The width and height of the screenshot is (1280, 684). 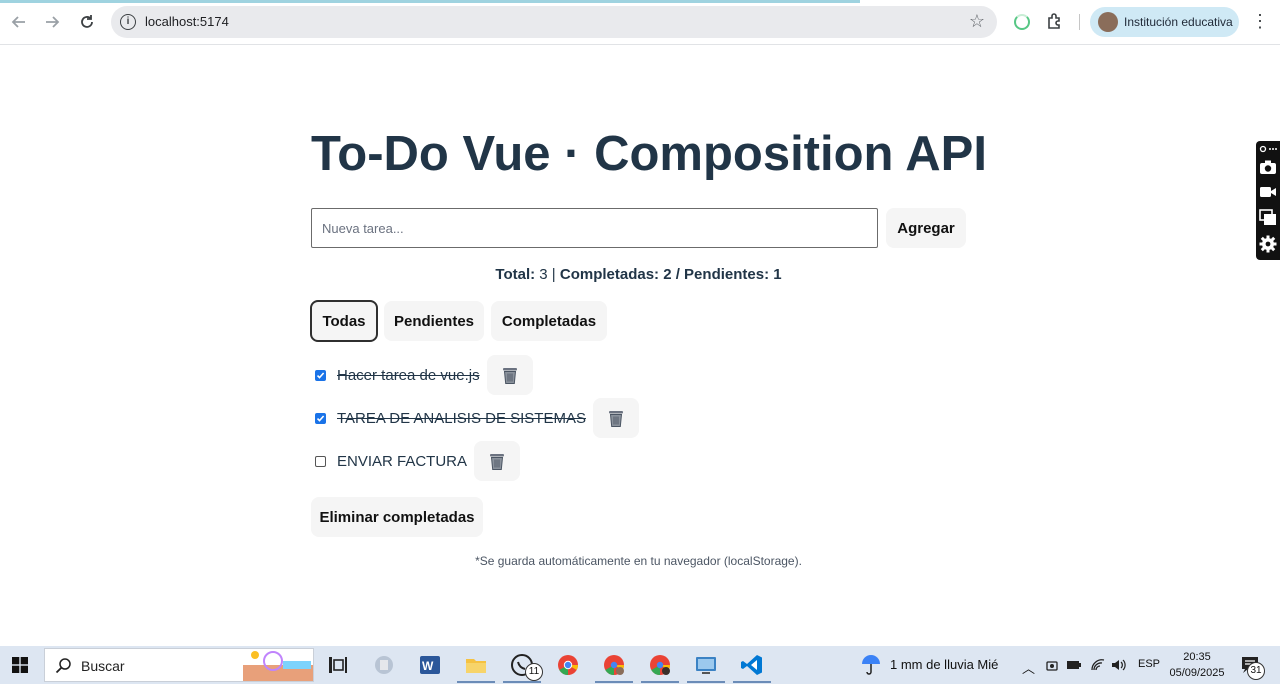 I want to click on address-bar: i localhost:5174 ☆, so click(x=554, y=22).